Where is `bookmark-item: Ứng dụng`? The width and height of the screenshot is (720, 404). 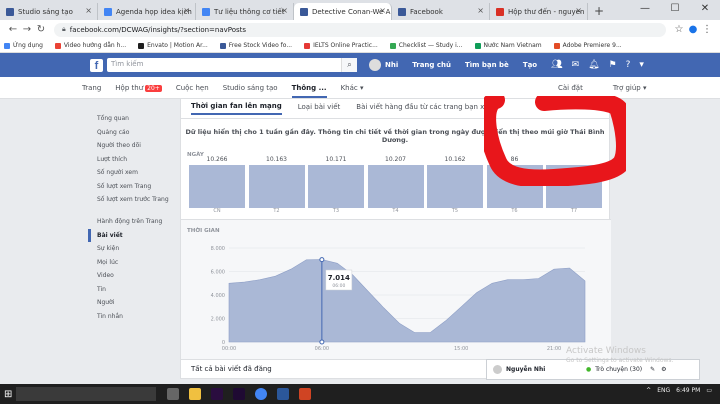 bookmark-item: Ứng dụng is located at coordinates (23, 45).